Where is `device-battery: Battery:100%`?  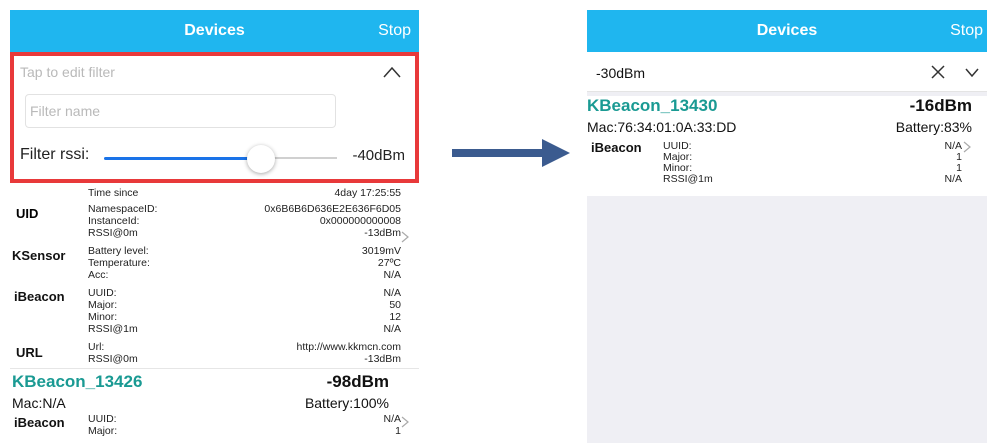 device-battery: Battery:100% is located at coordinates (346, 403).